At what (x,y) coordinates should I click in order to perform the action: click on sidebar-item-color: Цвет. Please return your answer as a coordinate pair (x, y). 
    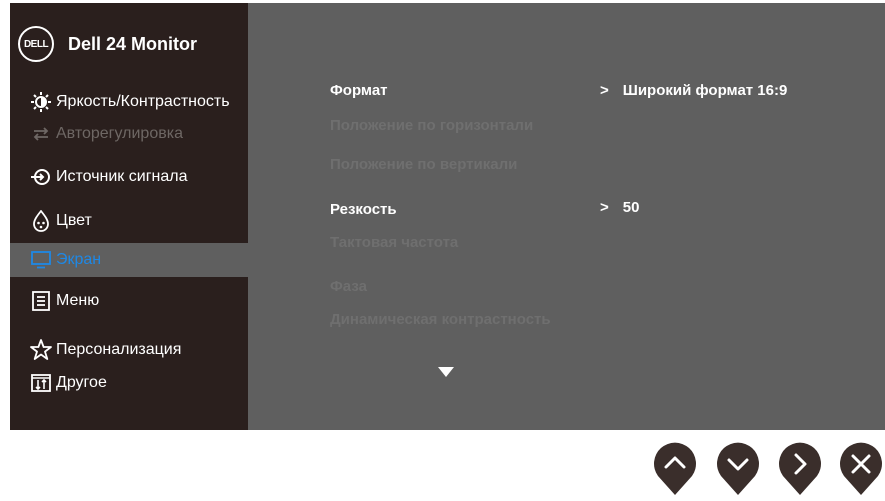
    Looking at the image, I should click on (129, 221).